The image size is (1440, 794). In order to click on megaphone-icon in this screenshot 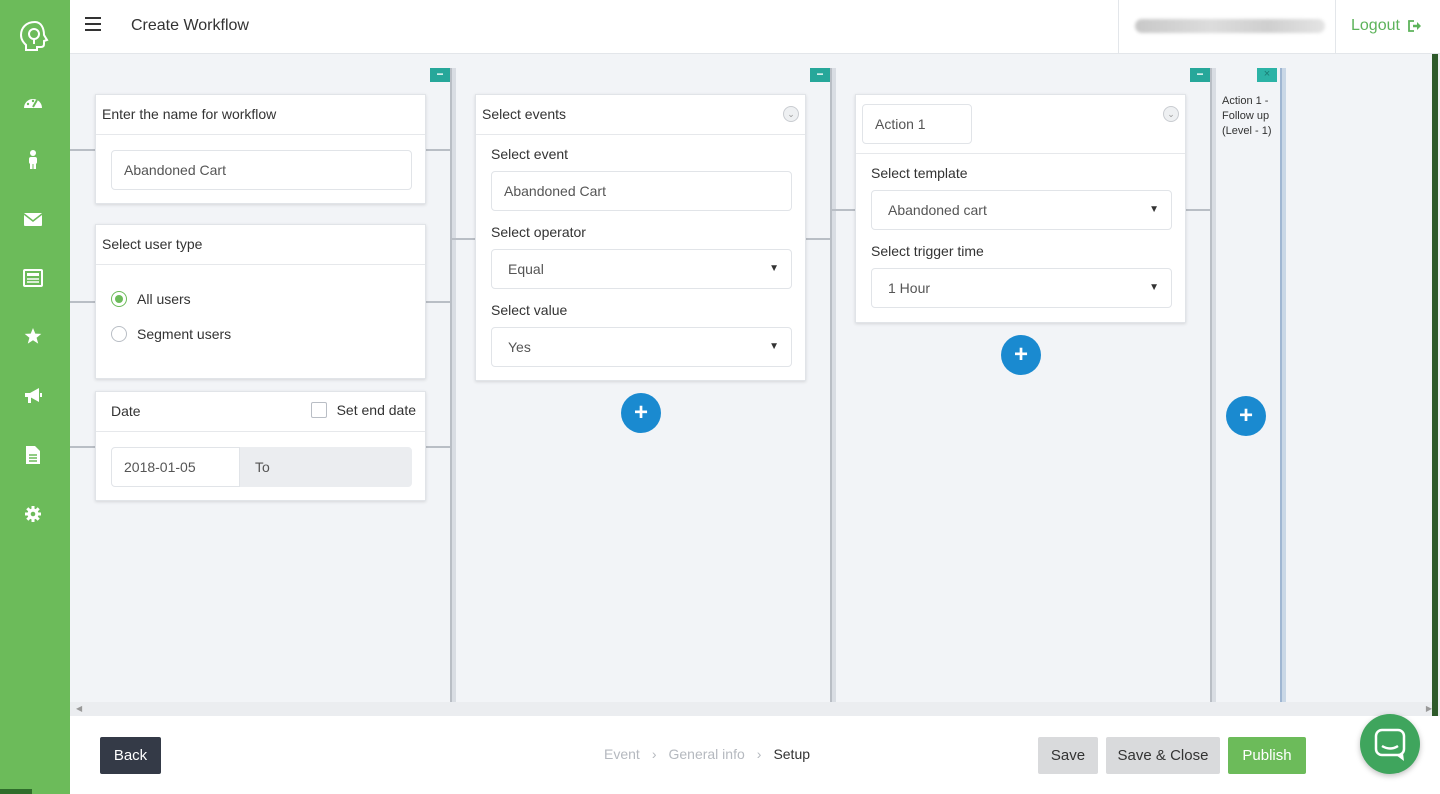, I will do `click(33, 396)`.